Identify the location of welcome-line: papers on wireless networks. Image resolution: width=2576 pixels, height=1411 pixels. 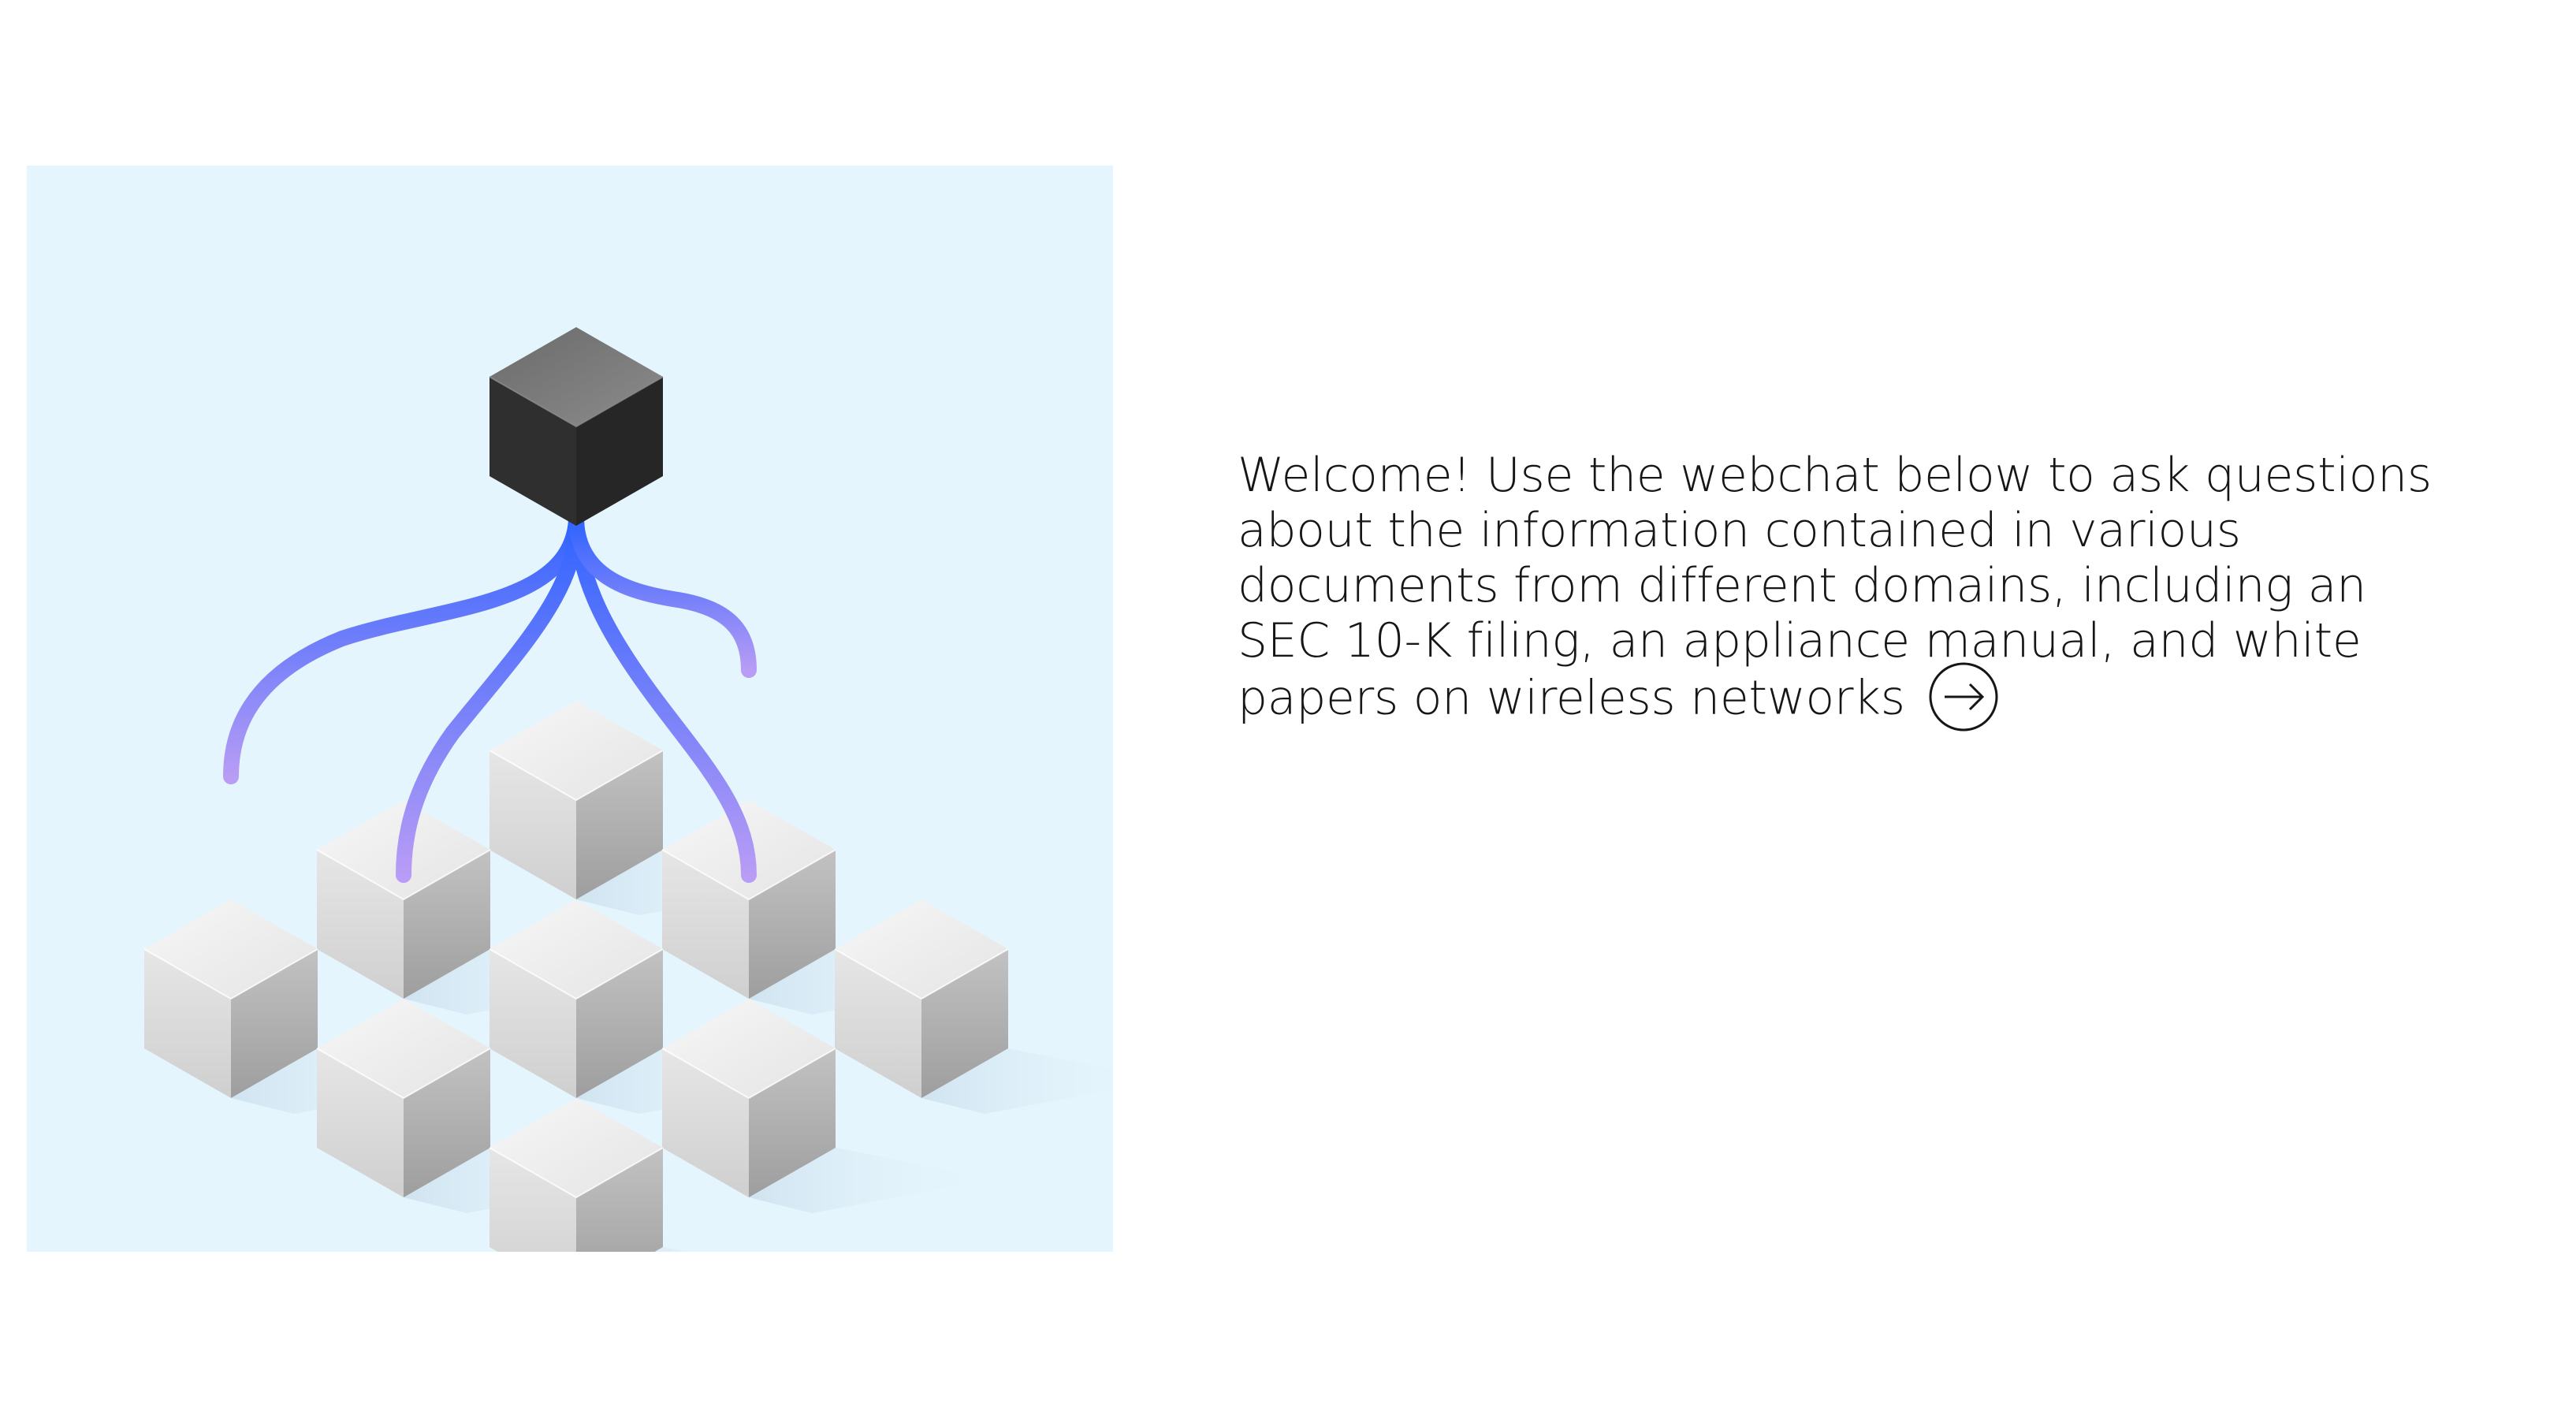
(1571, 698).